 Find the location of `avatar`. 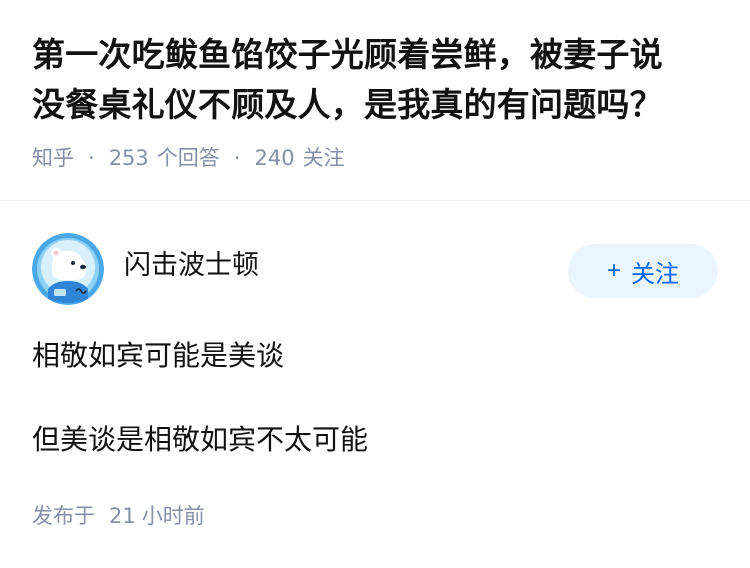

avatar is located at coordinates (68, 269).